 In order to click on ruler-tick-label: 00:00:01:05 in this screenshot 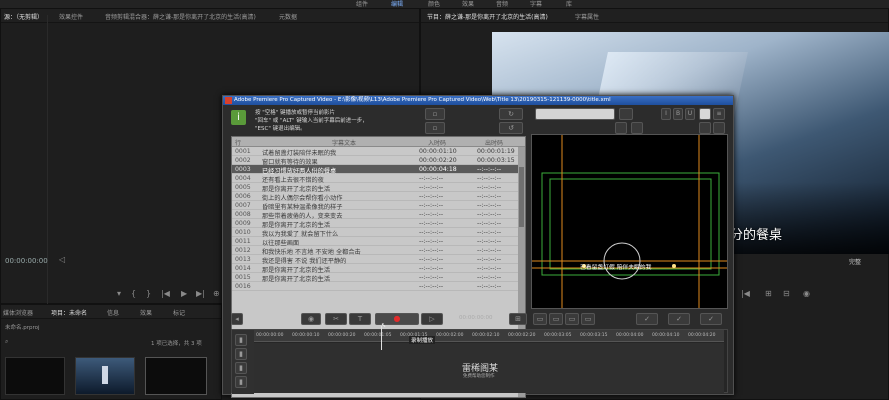, I will do `click(378, 335)`.